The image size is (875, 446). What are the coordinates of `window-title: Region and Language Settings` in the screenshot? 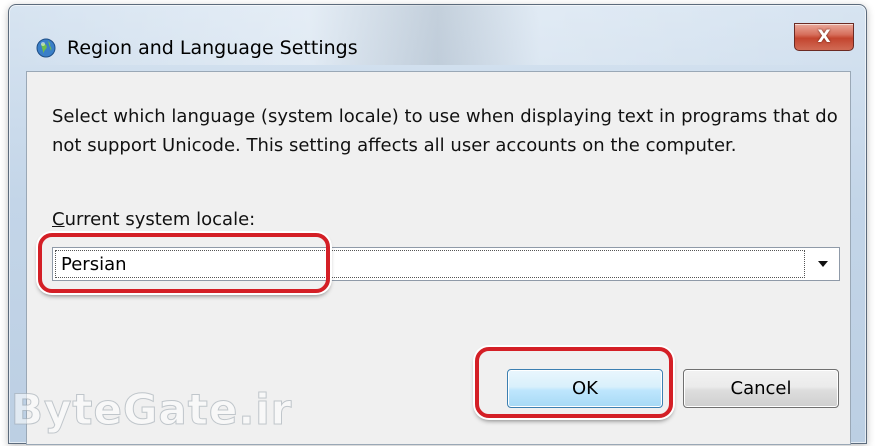 It's located at (212, 48).